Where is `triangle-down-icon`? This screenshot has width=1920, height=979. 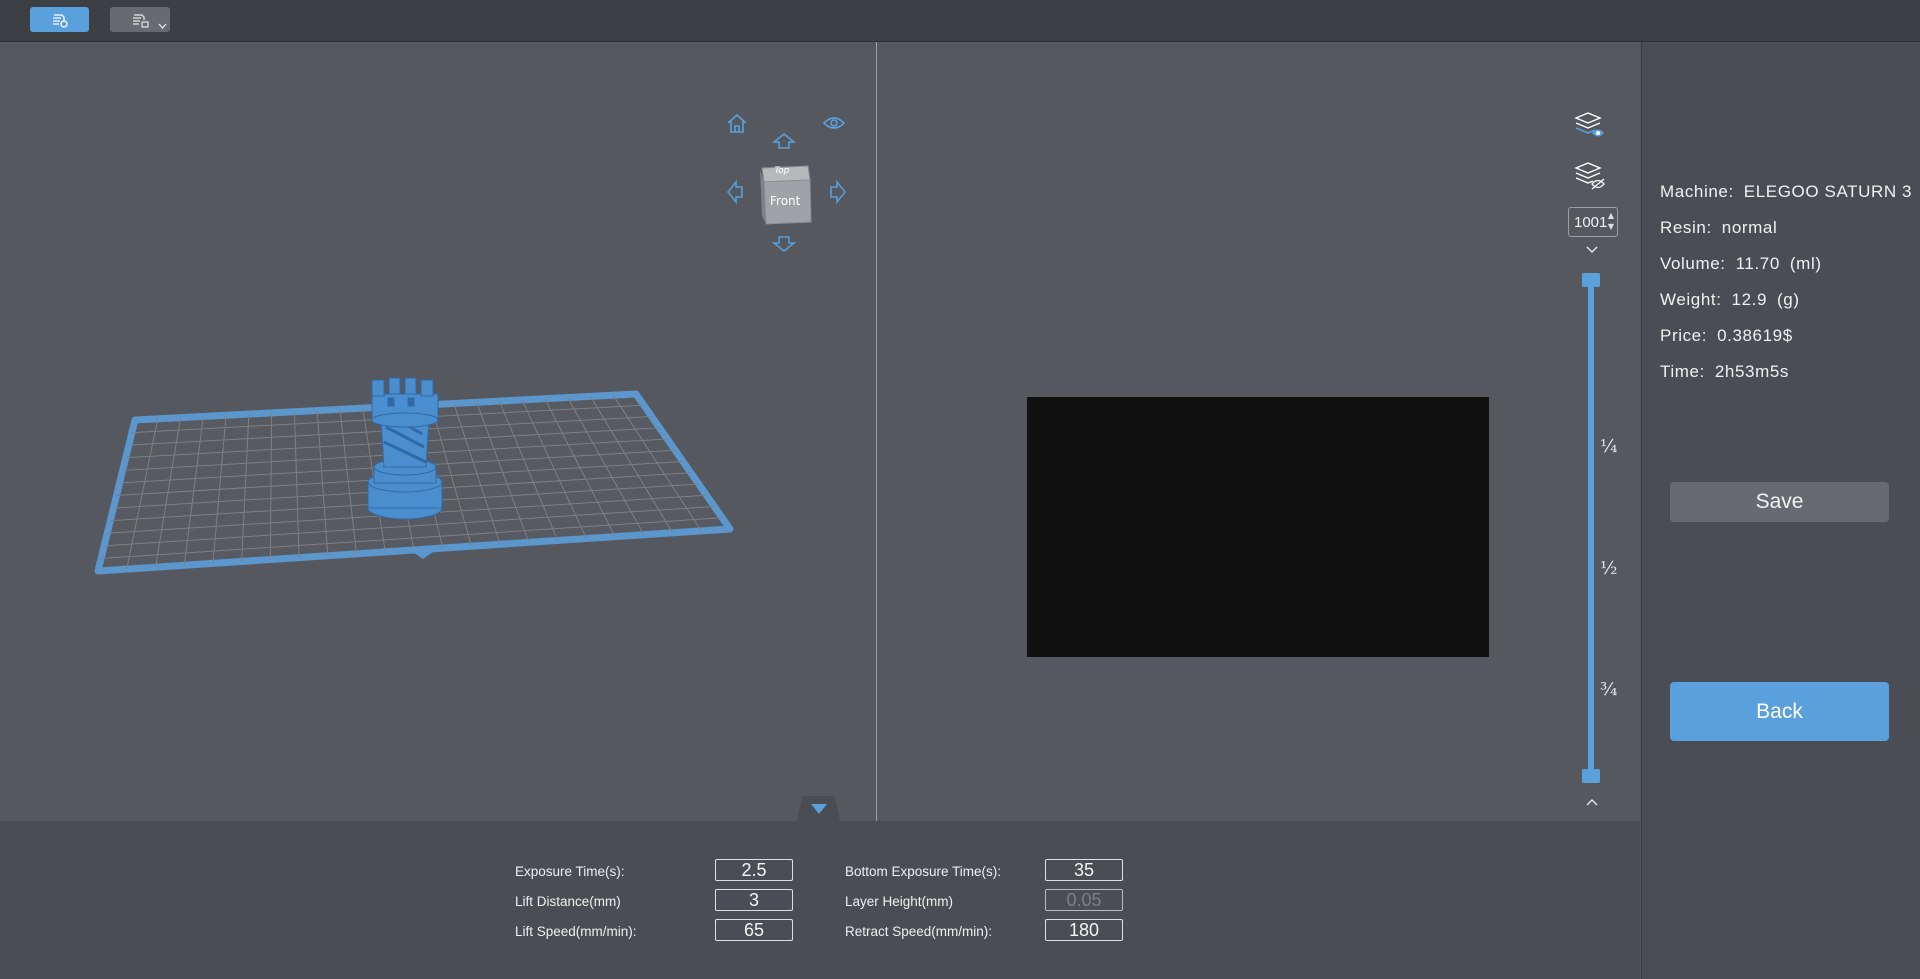 triangle-down-icon is located at coordinates (819, 809).